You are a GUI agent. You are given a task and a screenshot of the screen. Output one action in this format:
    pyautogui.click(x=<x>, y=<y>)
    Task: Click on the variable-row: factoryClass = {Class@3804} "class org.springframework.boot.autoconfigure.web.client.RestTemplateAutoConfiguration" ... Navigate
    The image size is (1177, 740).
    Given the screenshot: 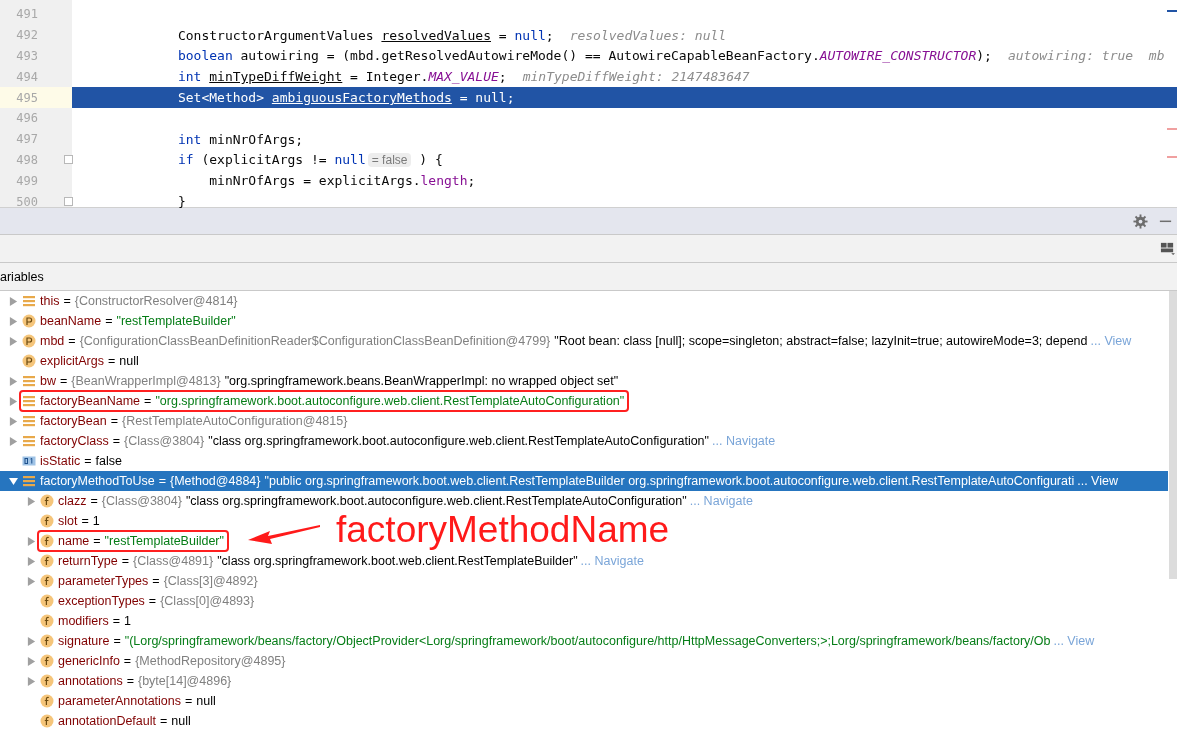 What is the action you would take?
    pyautogui.click(x=388, y=441)
    